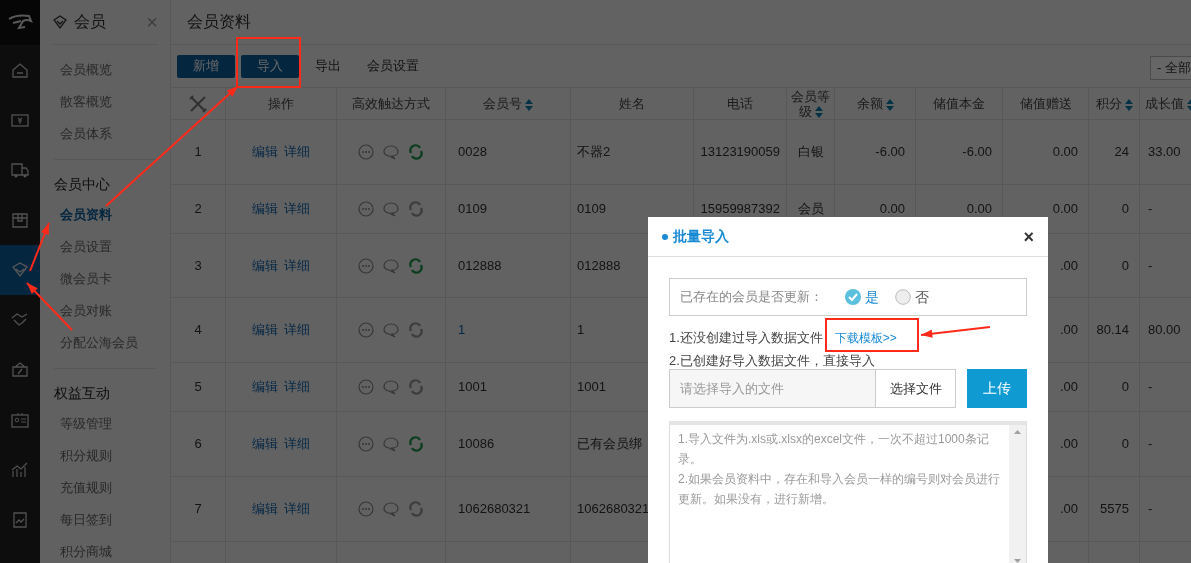 This screenshot has height=563, width=1191. I want to click on toolbar-button: 导入, so click(270, 66).